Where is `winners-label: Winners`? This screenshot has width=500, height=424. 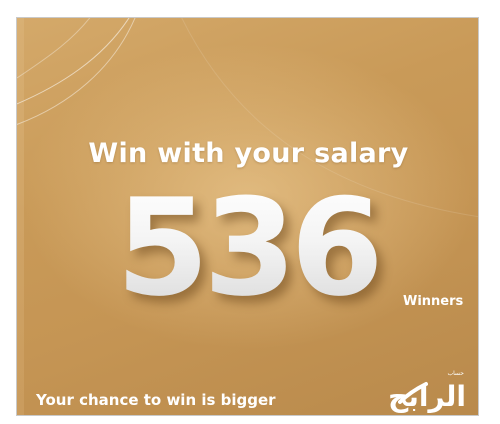
winners-label: Winners is located at coordinates (433, 301).